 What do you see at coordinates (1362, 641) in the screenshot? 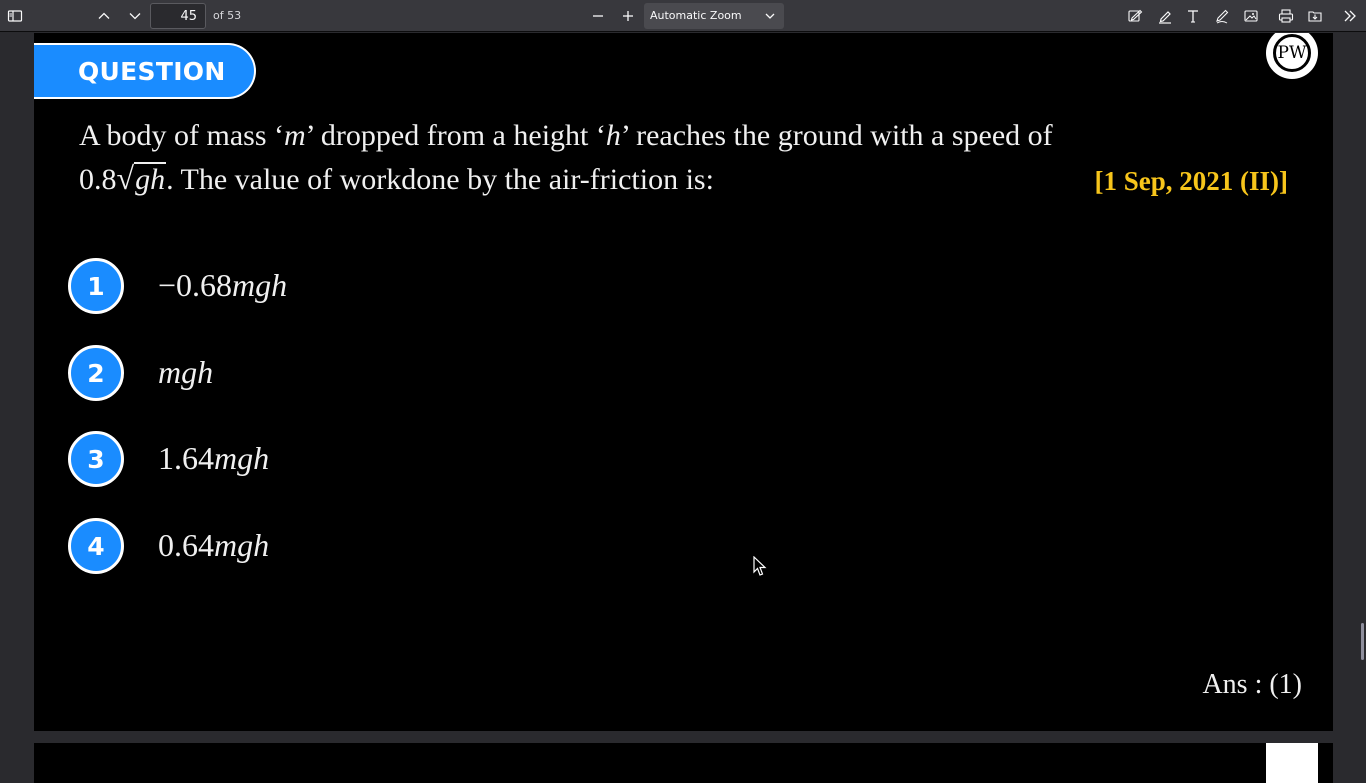
I see `scrollbar-thumb` at bounding box center [1362, 641].